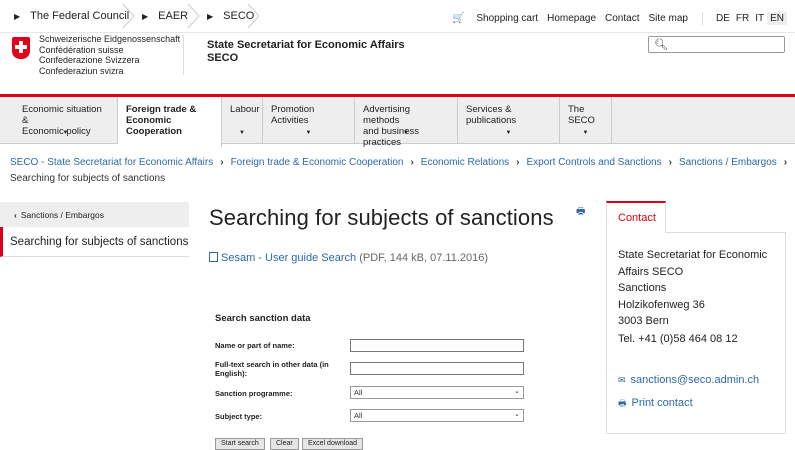 The height and width of the screenshot is (450, 795). I want to click on print-contact-link: 🖶 Print contact, so click(655, 404).